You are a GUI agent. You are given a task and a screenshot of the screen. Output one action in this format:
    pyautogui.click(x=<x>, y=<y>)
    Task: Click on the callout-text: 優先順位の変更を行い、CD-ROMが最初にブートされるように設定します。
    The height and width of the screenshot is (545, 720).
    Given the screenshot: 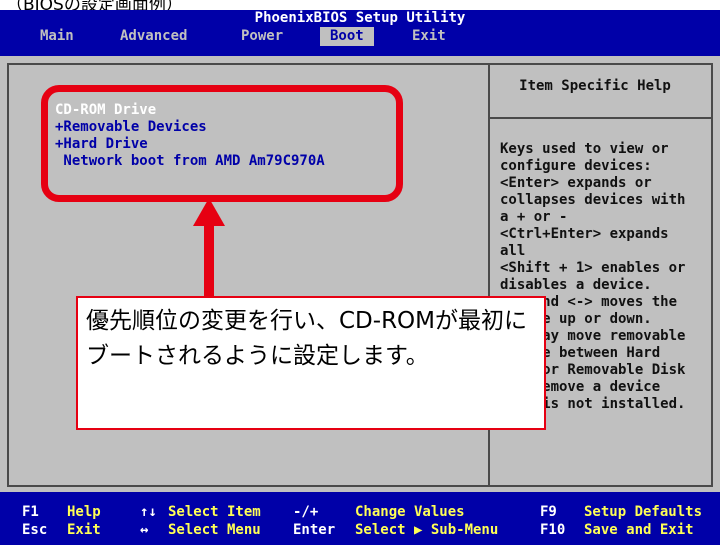 What is the action you would take?
    pyautogui.click(x=306, y=338)
    